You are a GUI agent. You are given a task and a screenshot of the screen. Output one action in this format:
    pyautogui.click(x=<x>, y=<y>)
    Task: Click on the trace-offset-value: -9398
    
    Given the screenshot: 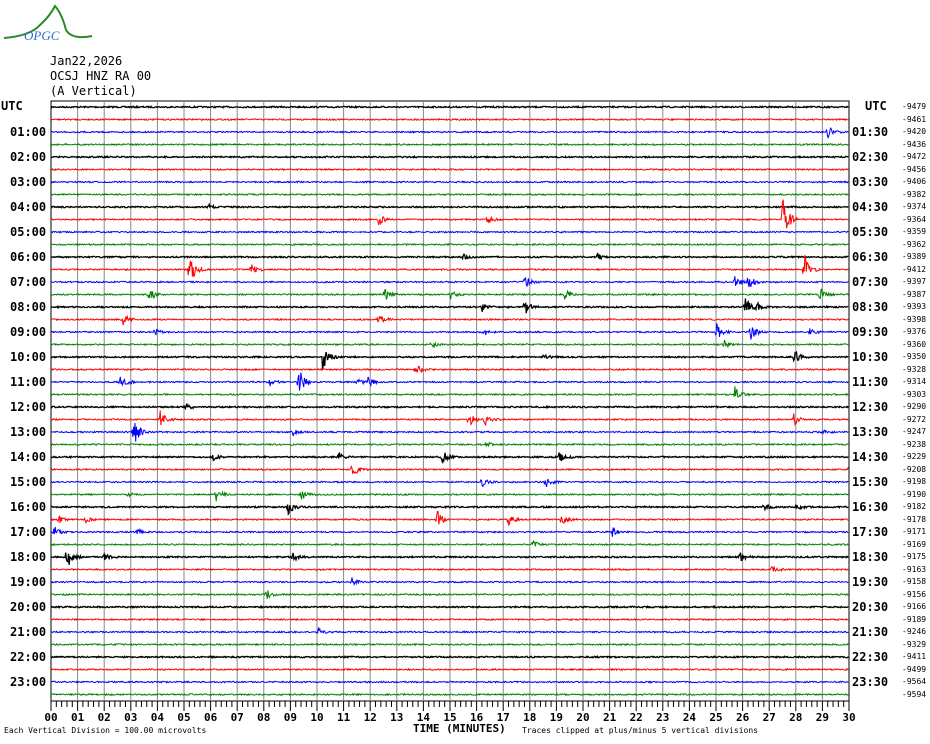 What is the action you would take?
    pyautogui.click(x=914, y=319)
    